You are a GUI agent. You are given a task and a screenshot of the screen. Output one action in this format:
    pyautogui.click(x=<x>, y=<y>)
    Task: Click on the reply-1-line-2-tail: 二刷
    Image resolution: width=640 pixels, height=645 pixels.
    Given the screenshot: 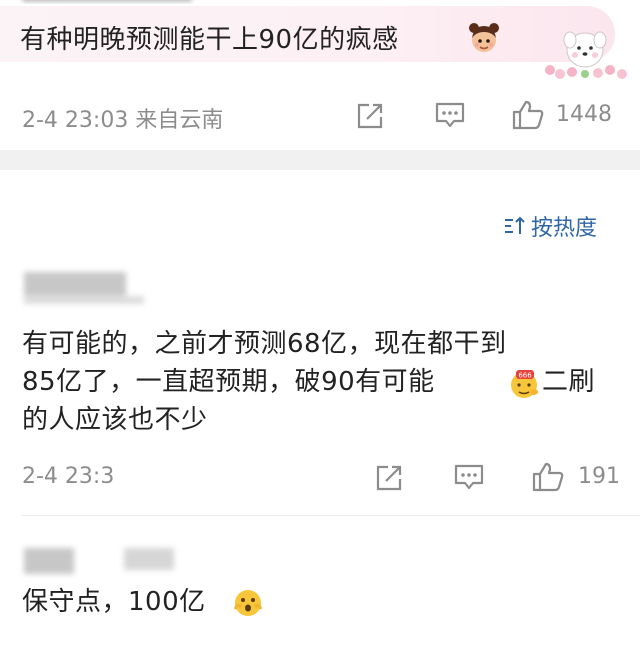 What is the action you would take?
    pyautogui.click(x=569, y=382)
    